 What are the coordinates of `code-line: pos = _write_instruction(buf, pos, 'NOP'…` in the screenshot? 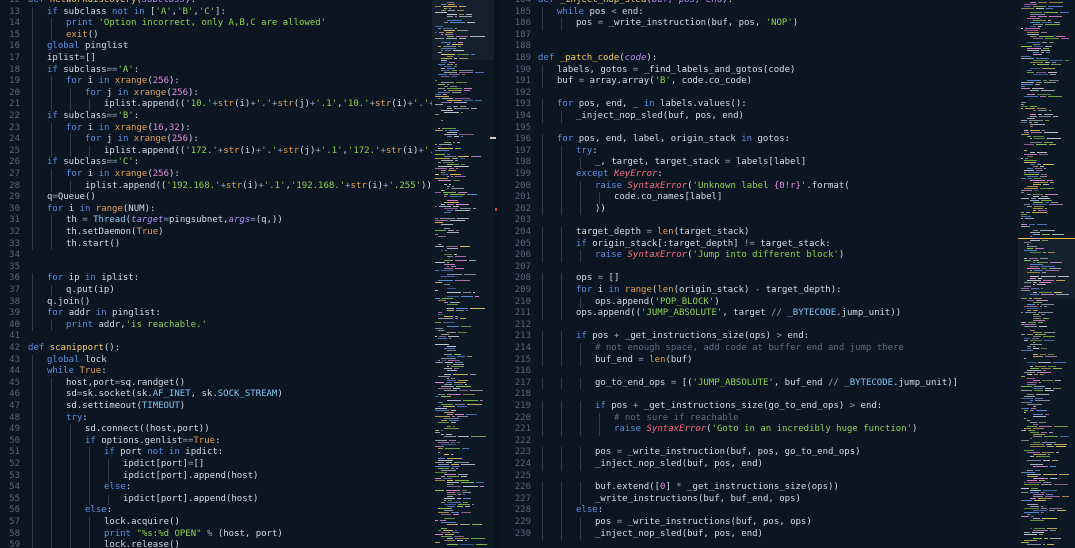 It's located at (668, 24).